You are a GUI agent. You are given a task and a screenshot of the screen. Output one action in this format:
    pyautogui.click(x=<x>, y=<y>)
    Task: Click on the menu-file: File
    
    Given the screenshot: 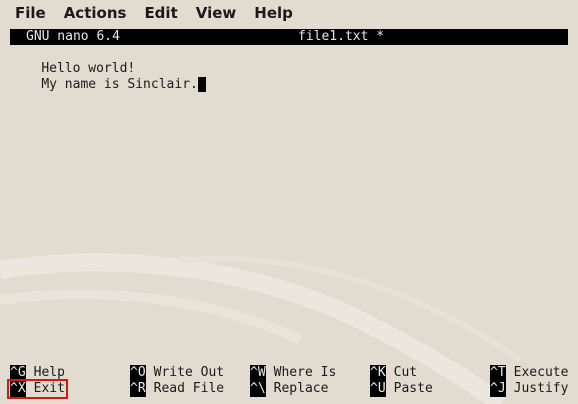 What is the action you would take?
    pyautogui.click(x=30, y=13)
    